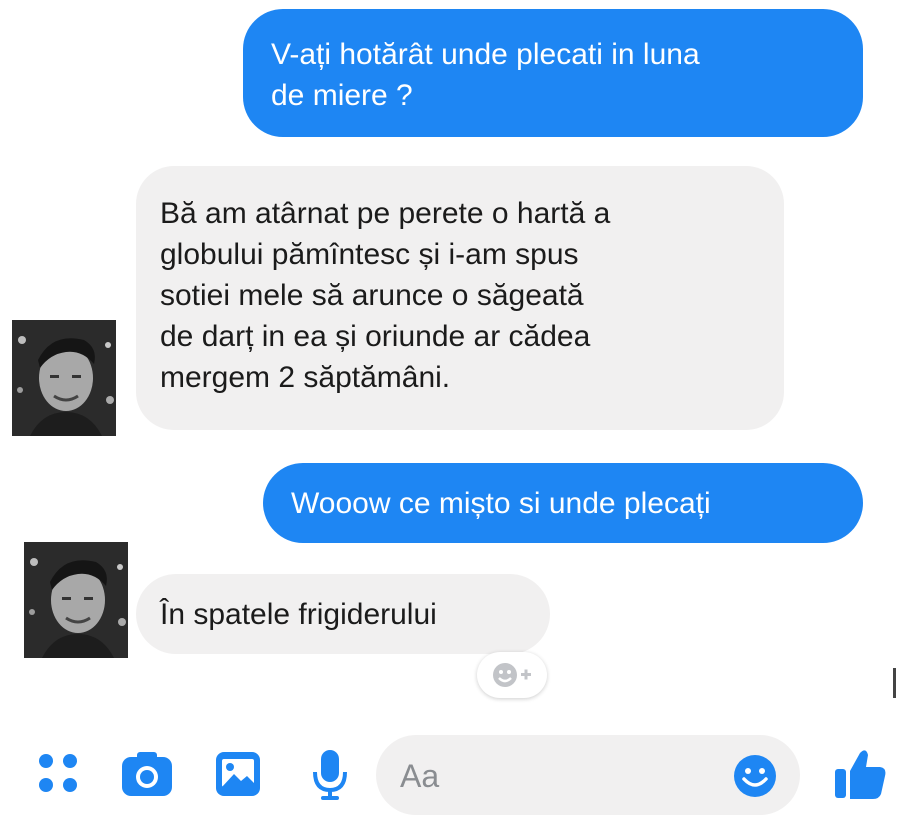 The height and width of the screenshot is (818, 900). I want to click on emoji-button, so click(755, 776).